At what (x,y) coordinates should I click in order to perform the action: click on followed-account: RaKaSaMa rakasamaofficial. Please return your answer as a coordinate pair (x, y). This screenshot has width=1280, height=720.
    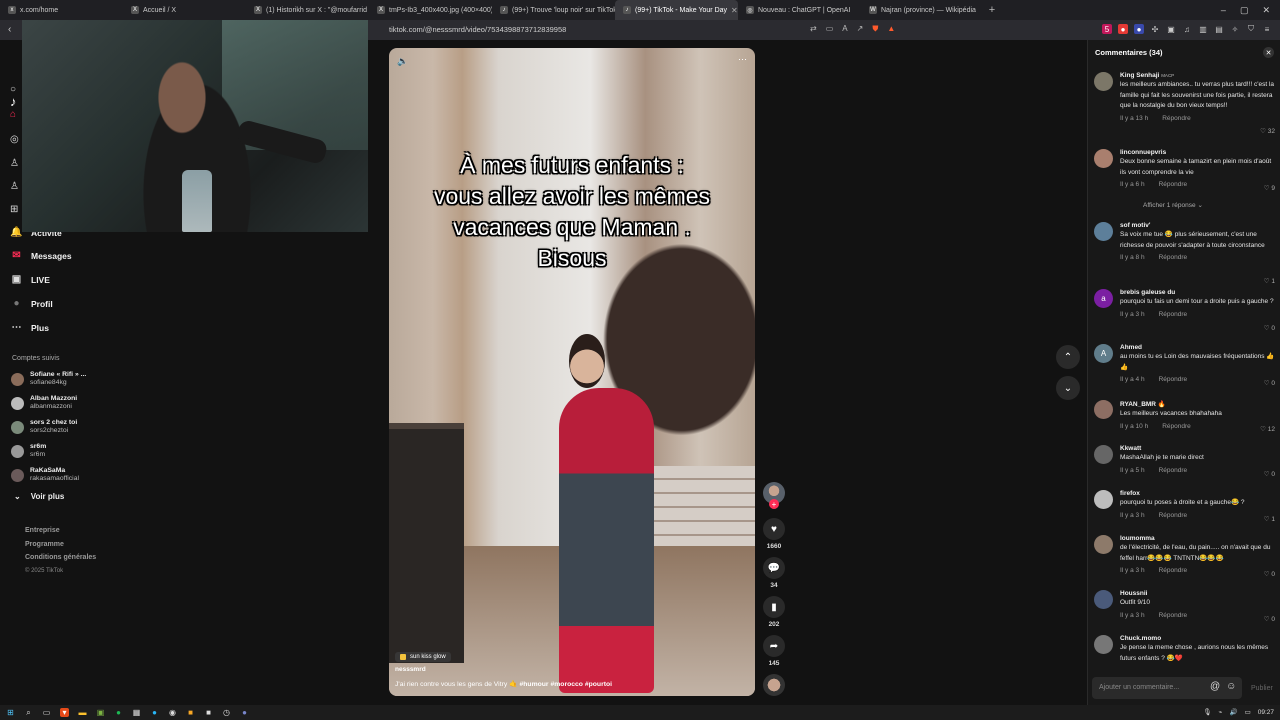
    Looking at the image, I should click on (45, 475).